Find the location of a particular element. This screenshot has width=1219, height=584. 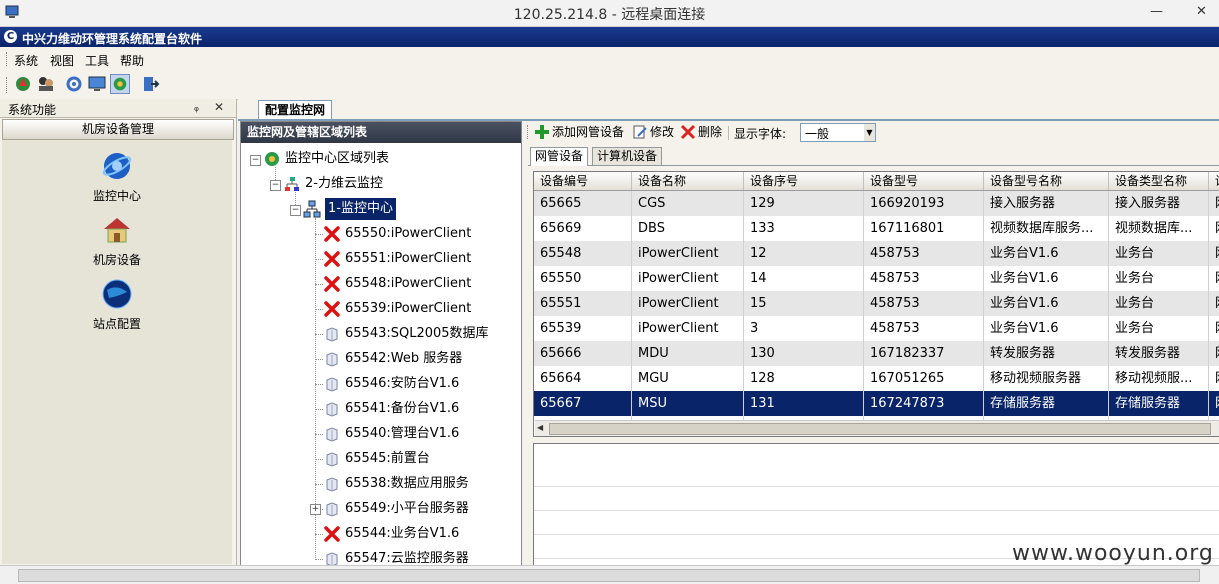

table-cell: 65667 is located at coordinates (583, 403).